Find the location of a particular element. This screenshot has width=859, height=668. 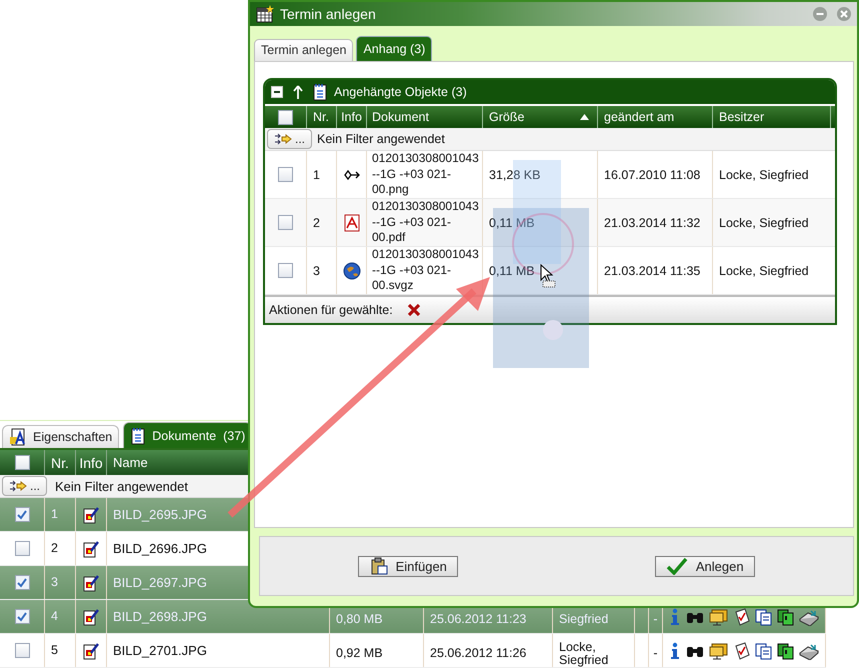

table-cell: 25.06.2012 11:26 is located at coordinates (478, 653).